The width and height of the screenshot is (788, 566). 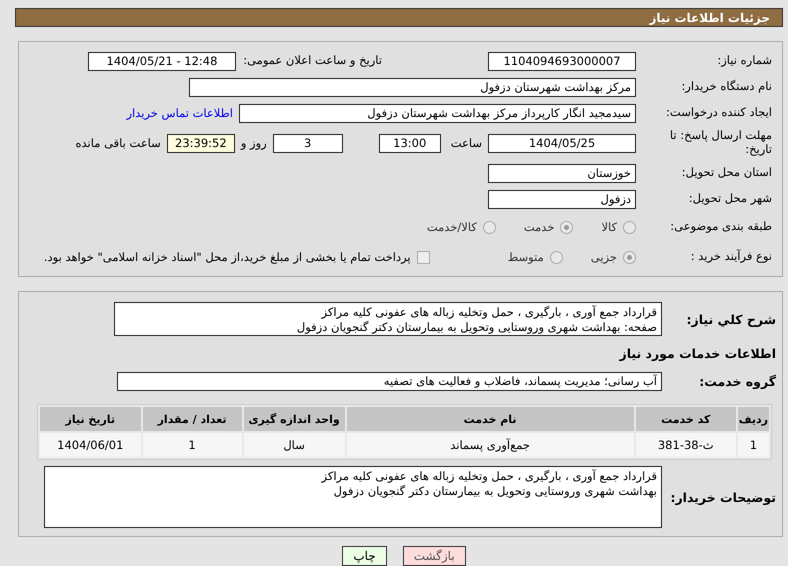 What do you see at coordinates (90, 445) in the screenshot?
I see `table-cell: 1404/06/01` at bounding box center [90, 445].